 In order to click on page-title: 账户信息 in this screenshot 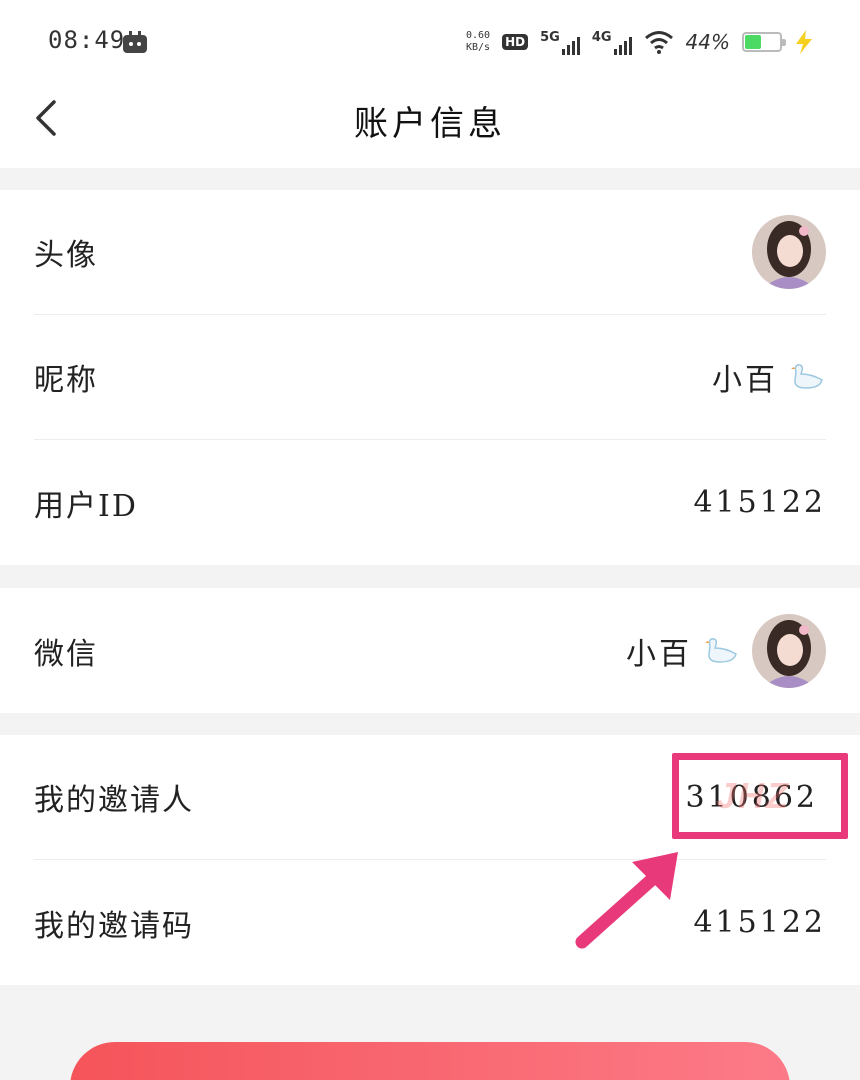, I will do `click(430, 124)`.